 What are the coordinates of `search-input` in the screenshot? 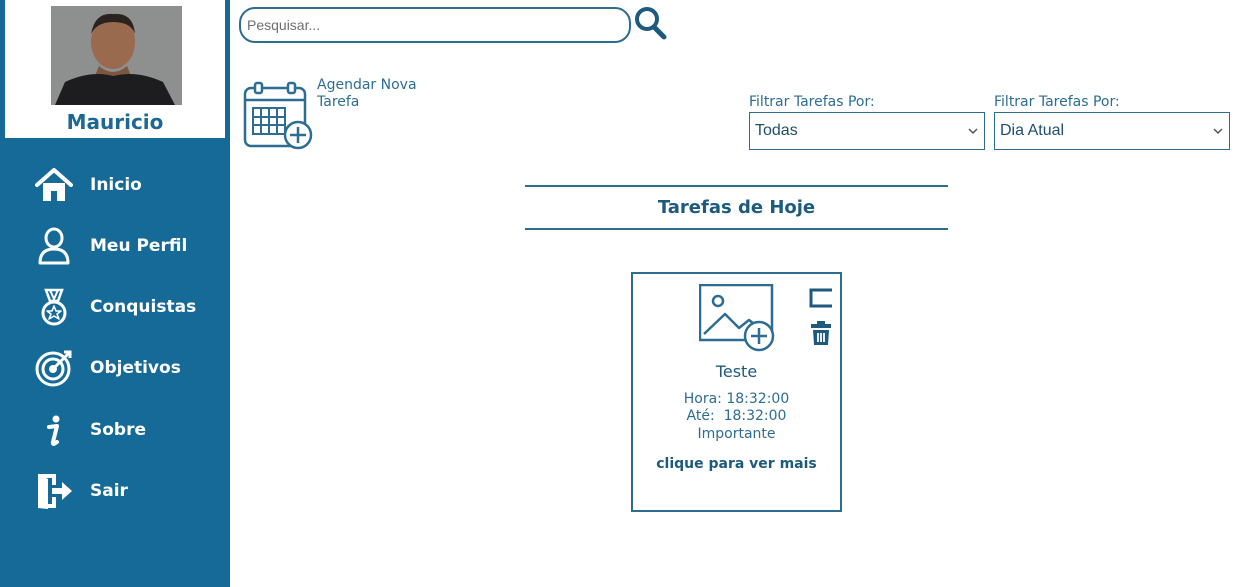 It's located at (432, 25).